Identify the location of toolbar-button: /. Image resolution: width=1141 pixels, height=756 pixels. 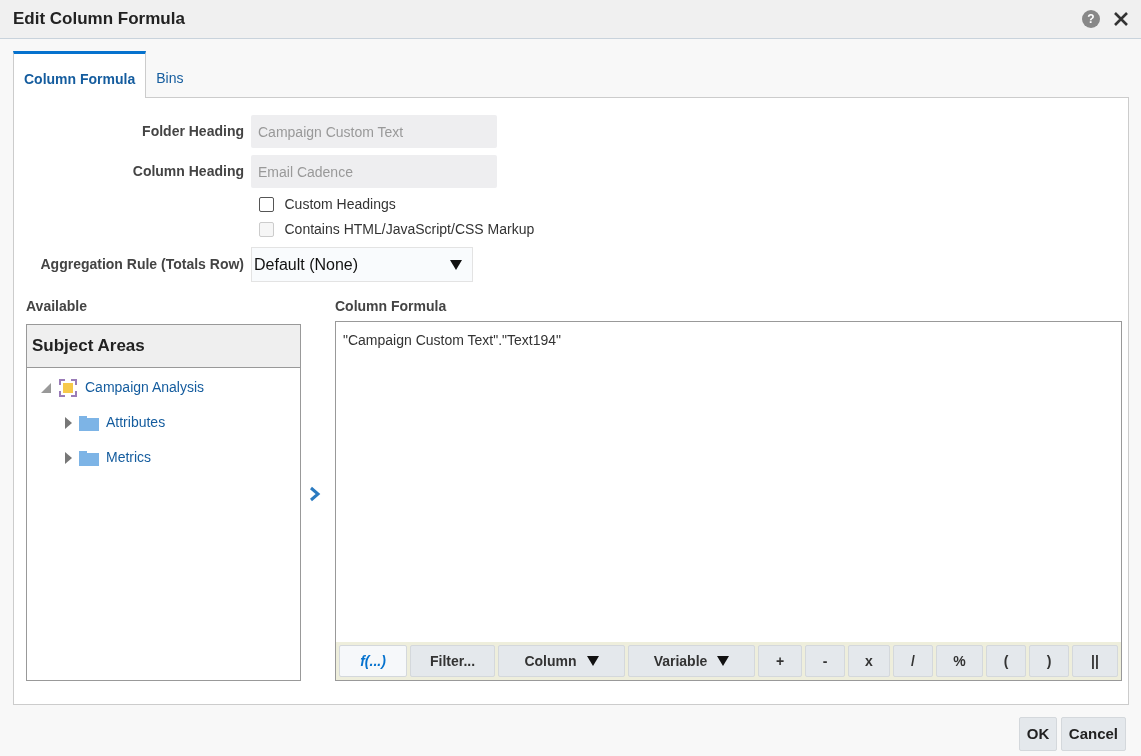
(913, 661).